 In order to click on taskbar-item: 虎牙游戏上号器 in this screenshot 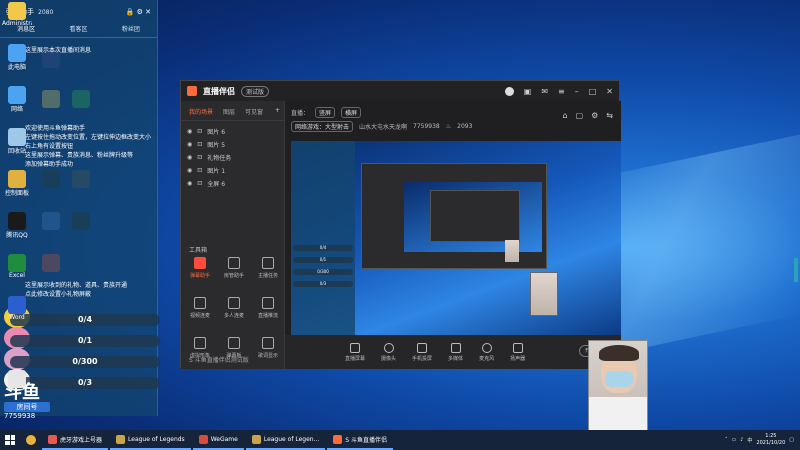, I will do `click(75, 440)`.